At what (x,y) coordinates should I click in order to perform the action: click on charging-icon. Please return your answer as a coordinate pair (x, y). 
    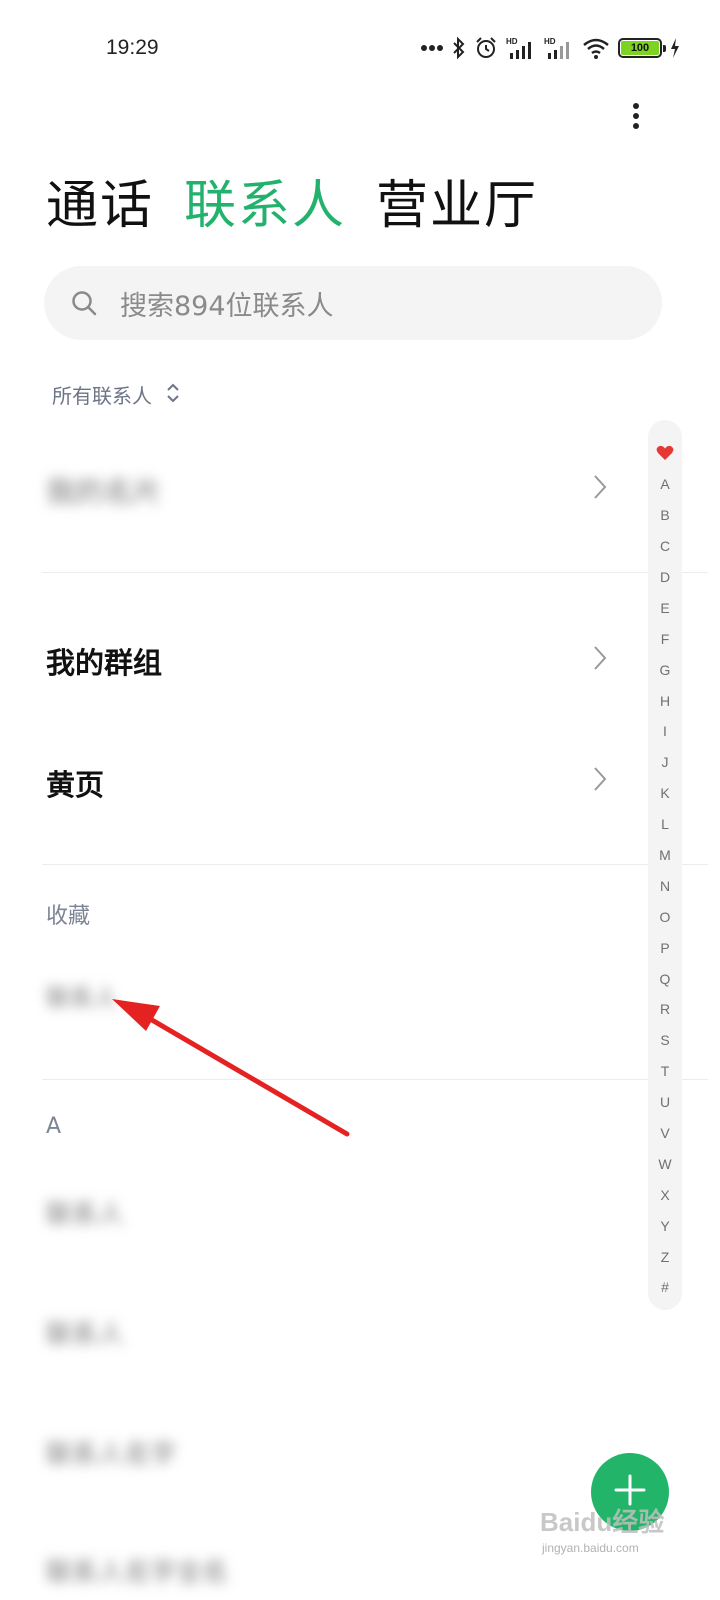
    Looking at the image, I should click on (675, 48).